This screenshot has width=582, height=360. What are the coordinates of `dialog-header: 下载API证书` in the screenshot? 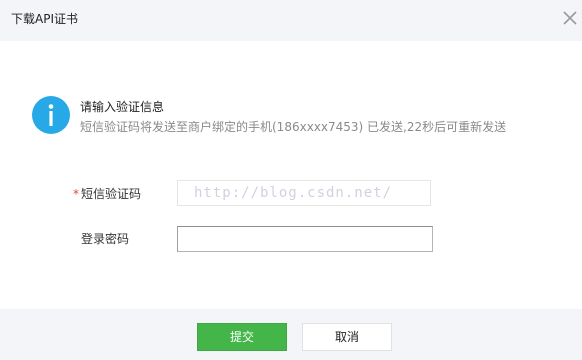 It's located at (291, 20).